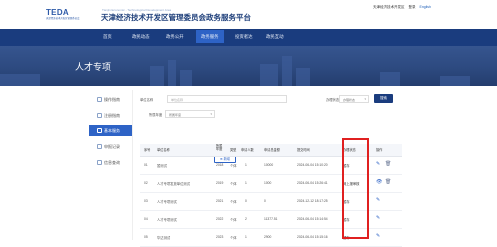 The image size is (497, 247). I want to click on nav-item-news: 政民动态, so click(141, 37).